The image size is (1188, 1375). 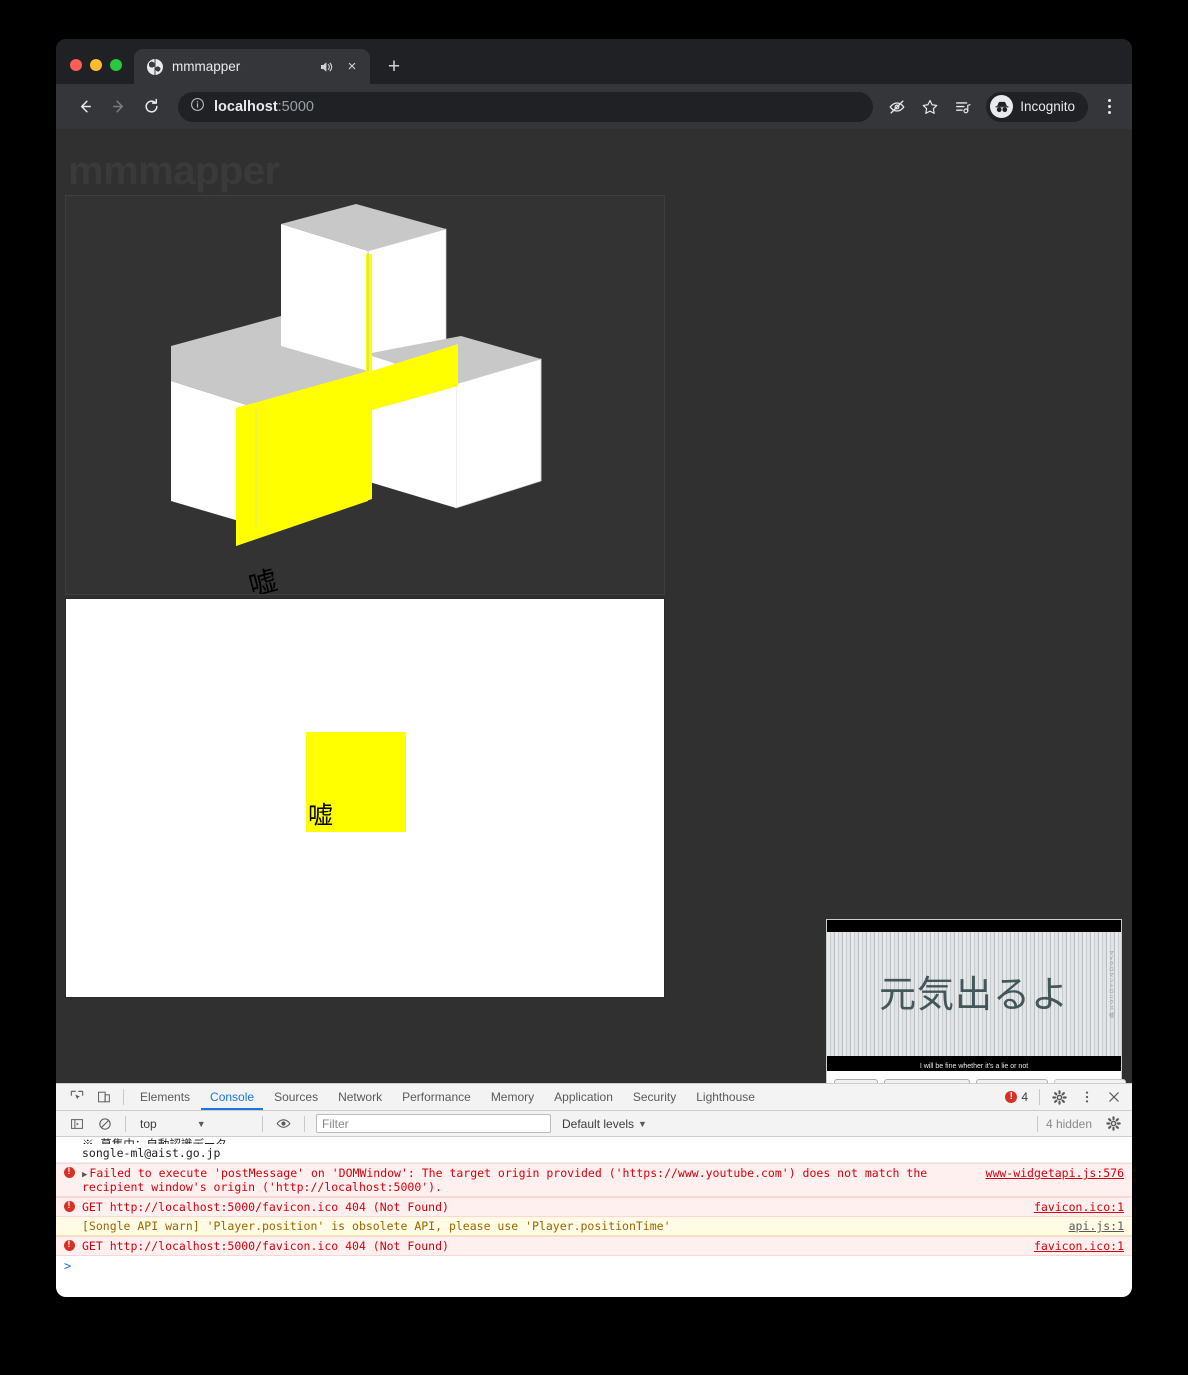 What do you see at coordinates (69, 1146) in the screenshot?
I see `message-gutter` at bounding box center [69, 1146].